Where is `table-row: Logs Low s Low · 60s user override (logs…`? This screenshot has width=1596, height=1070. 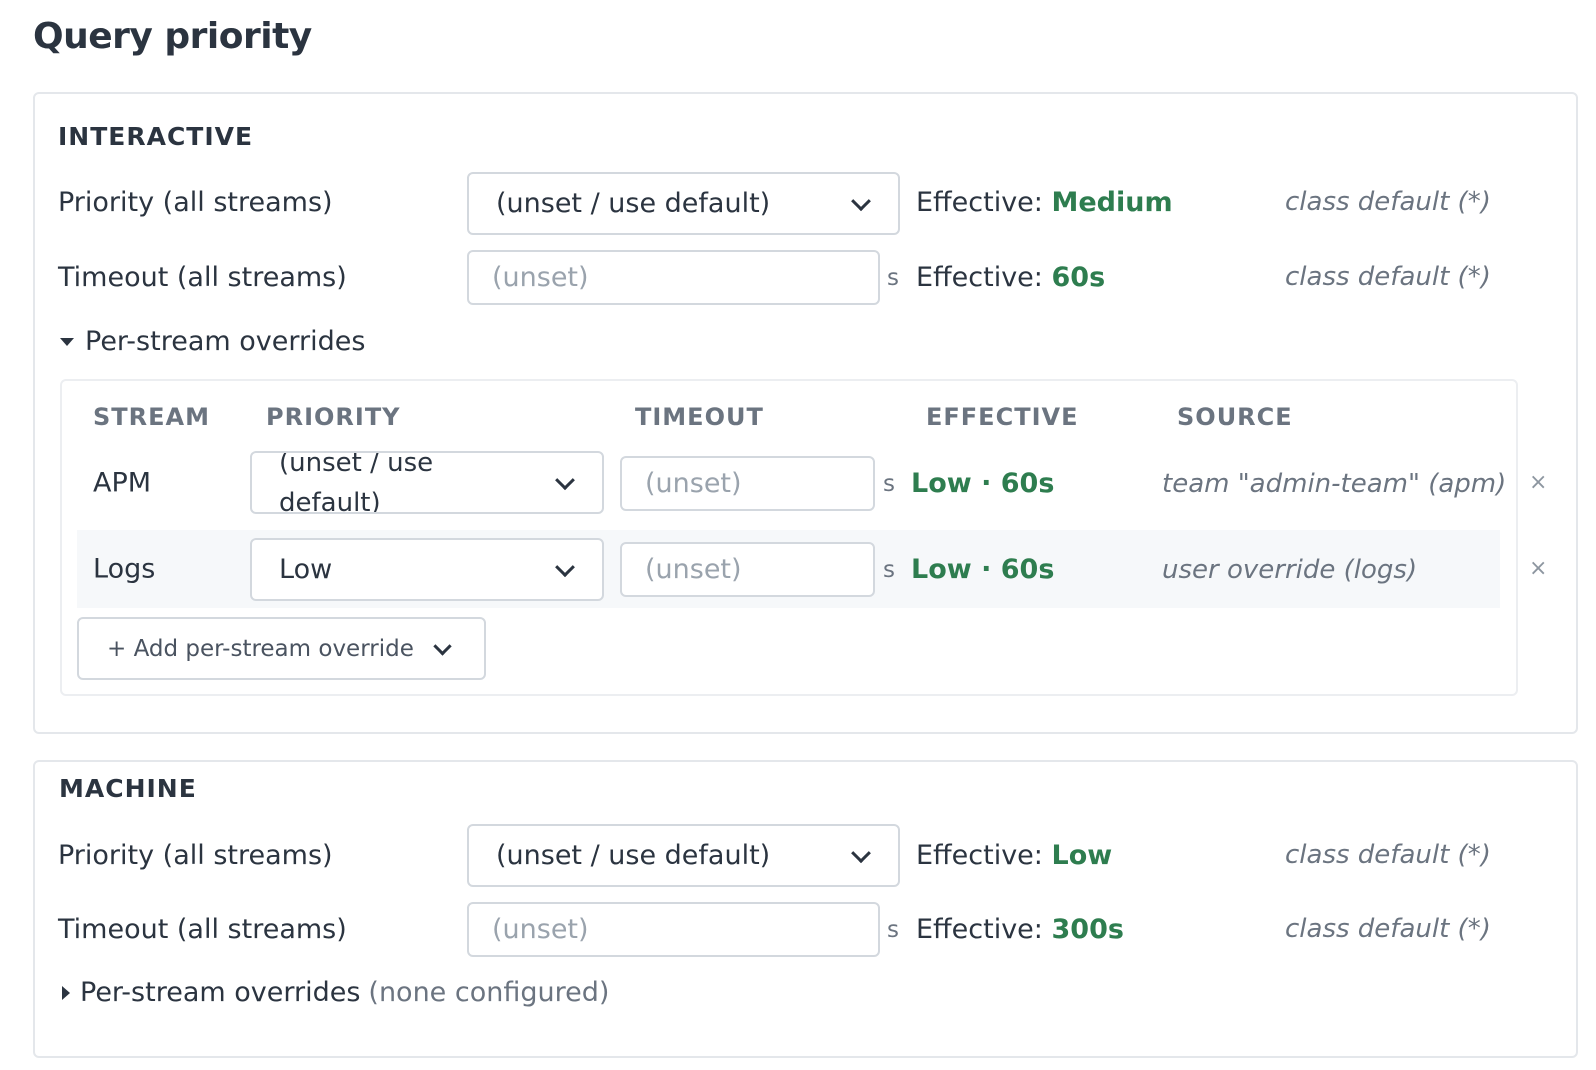
table-row: Logs Low s Low · 60s user override (logs… is located at coordinates (812, 569).